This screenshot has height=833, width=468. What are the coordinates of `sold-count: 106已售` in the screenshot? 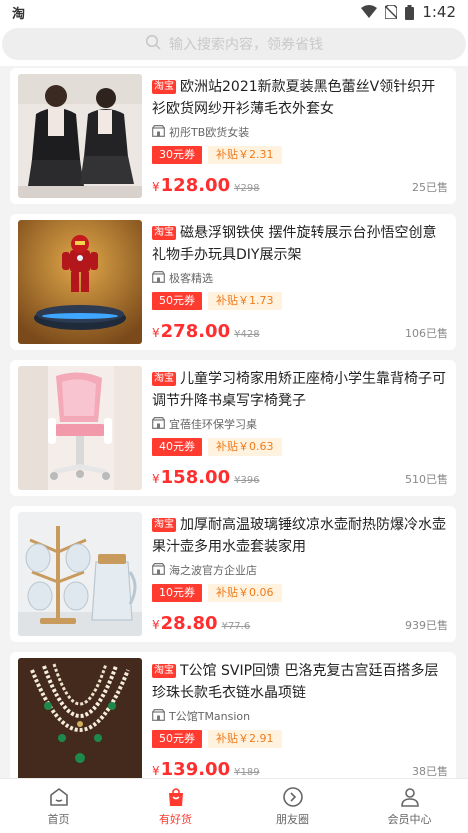 It's located at (426, 333).